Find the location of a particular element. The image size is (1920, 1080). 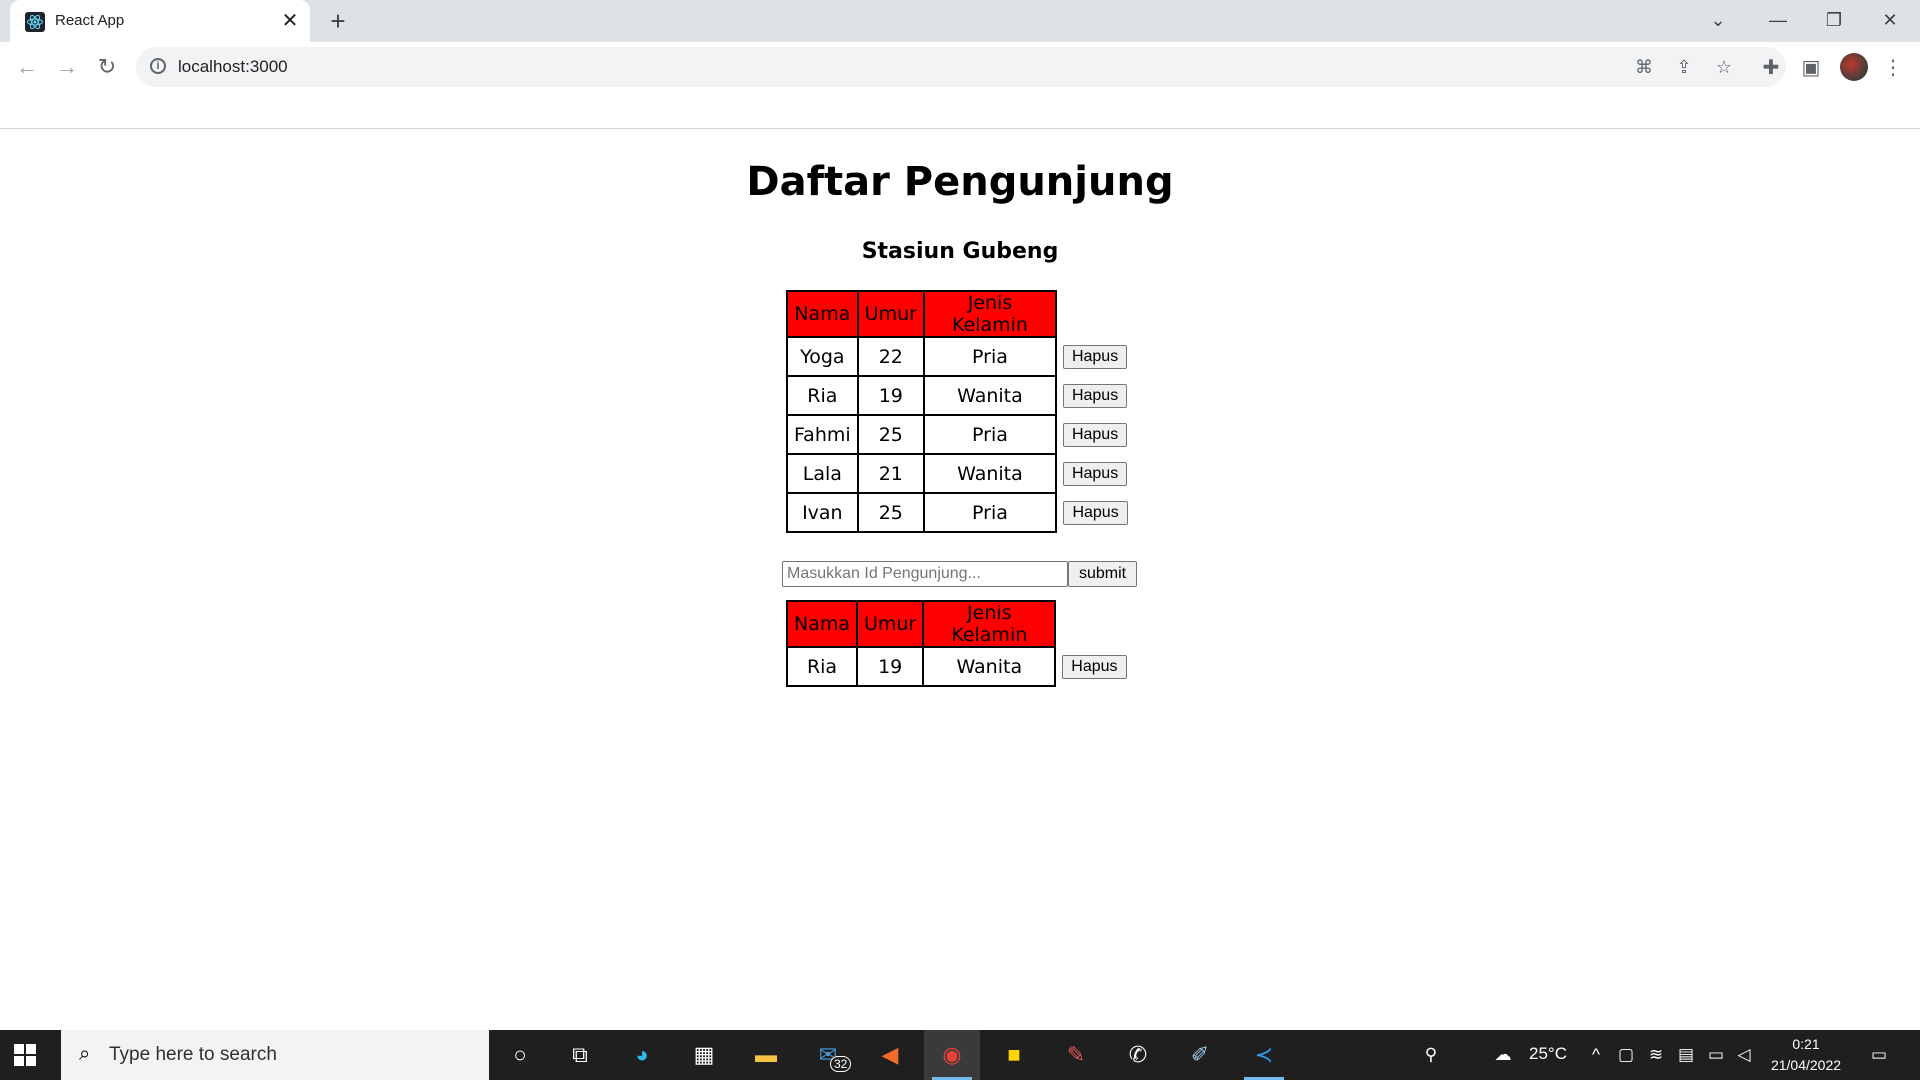

visitor-id-input is located at coordinates (925, 574).